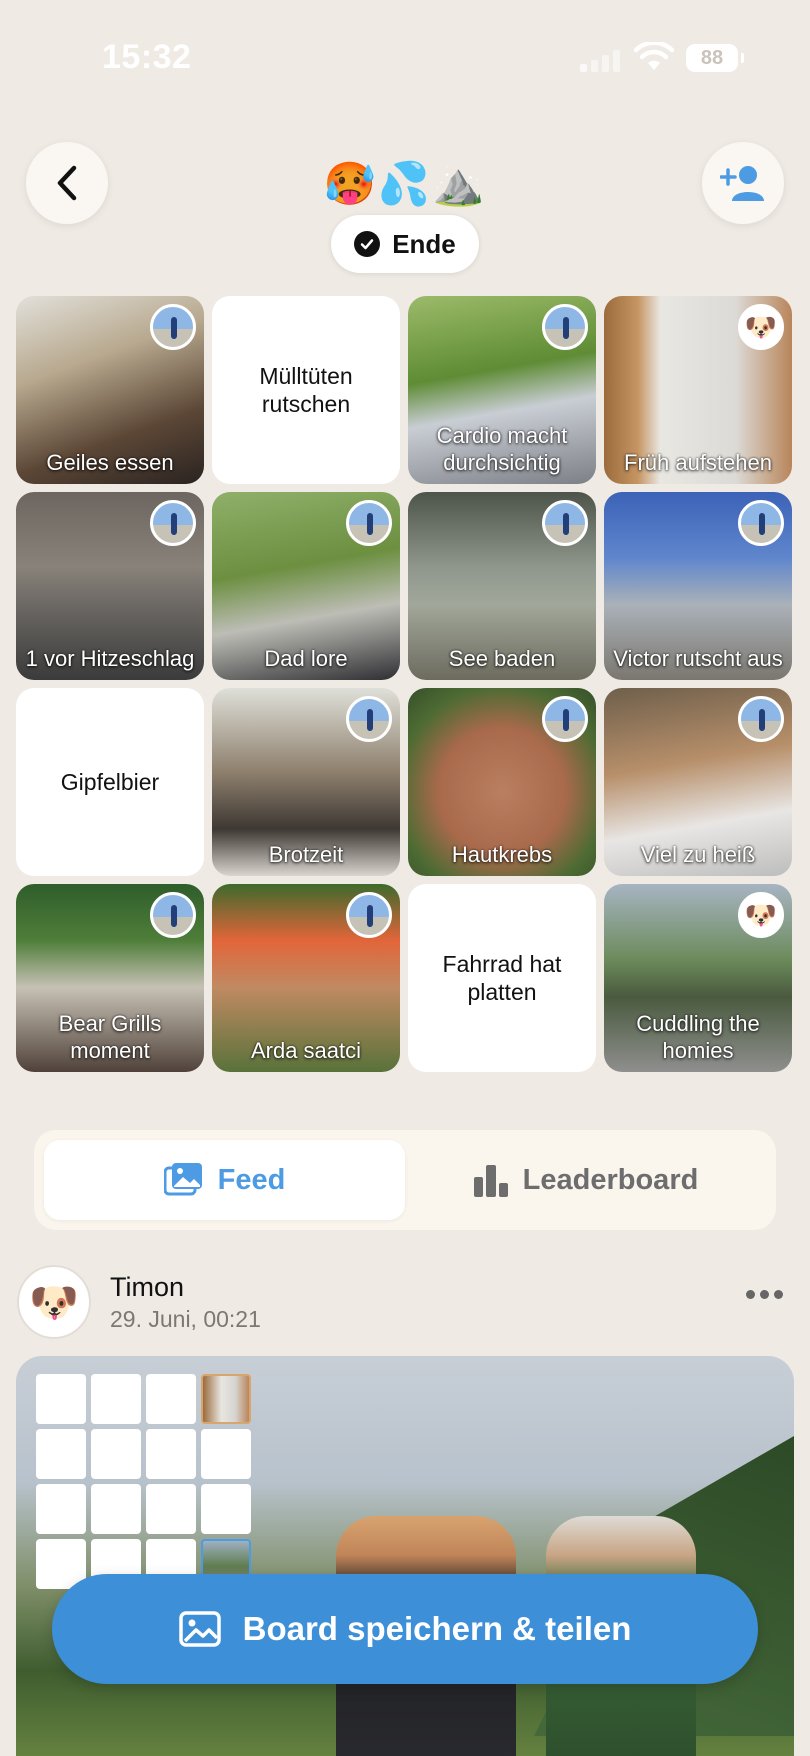 The image size is (810, 1756). What do you see at coordinates (698, 658) in the screenshot?
I see `tile-label: Victor rutscht aus` at bounding box center [698, 658].